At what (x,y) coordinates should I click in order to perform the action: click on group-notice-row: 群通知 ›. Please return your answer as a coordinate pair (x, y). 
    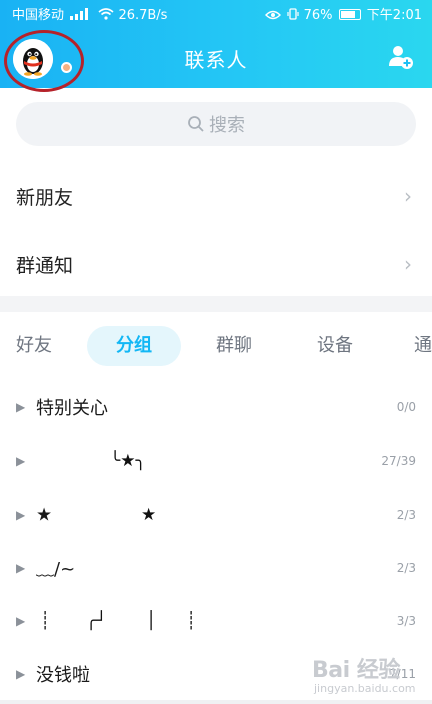
    Looking at the image, I should click on (216, 264).